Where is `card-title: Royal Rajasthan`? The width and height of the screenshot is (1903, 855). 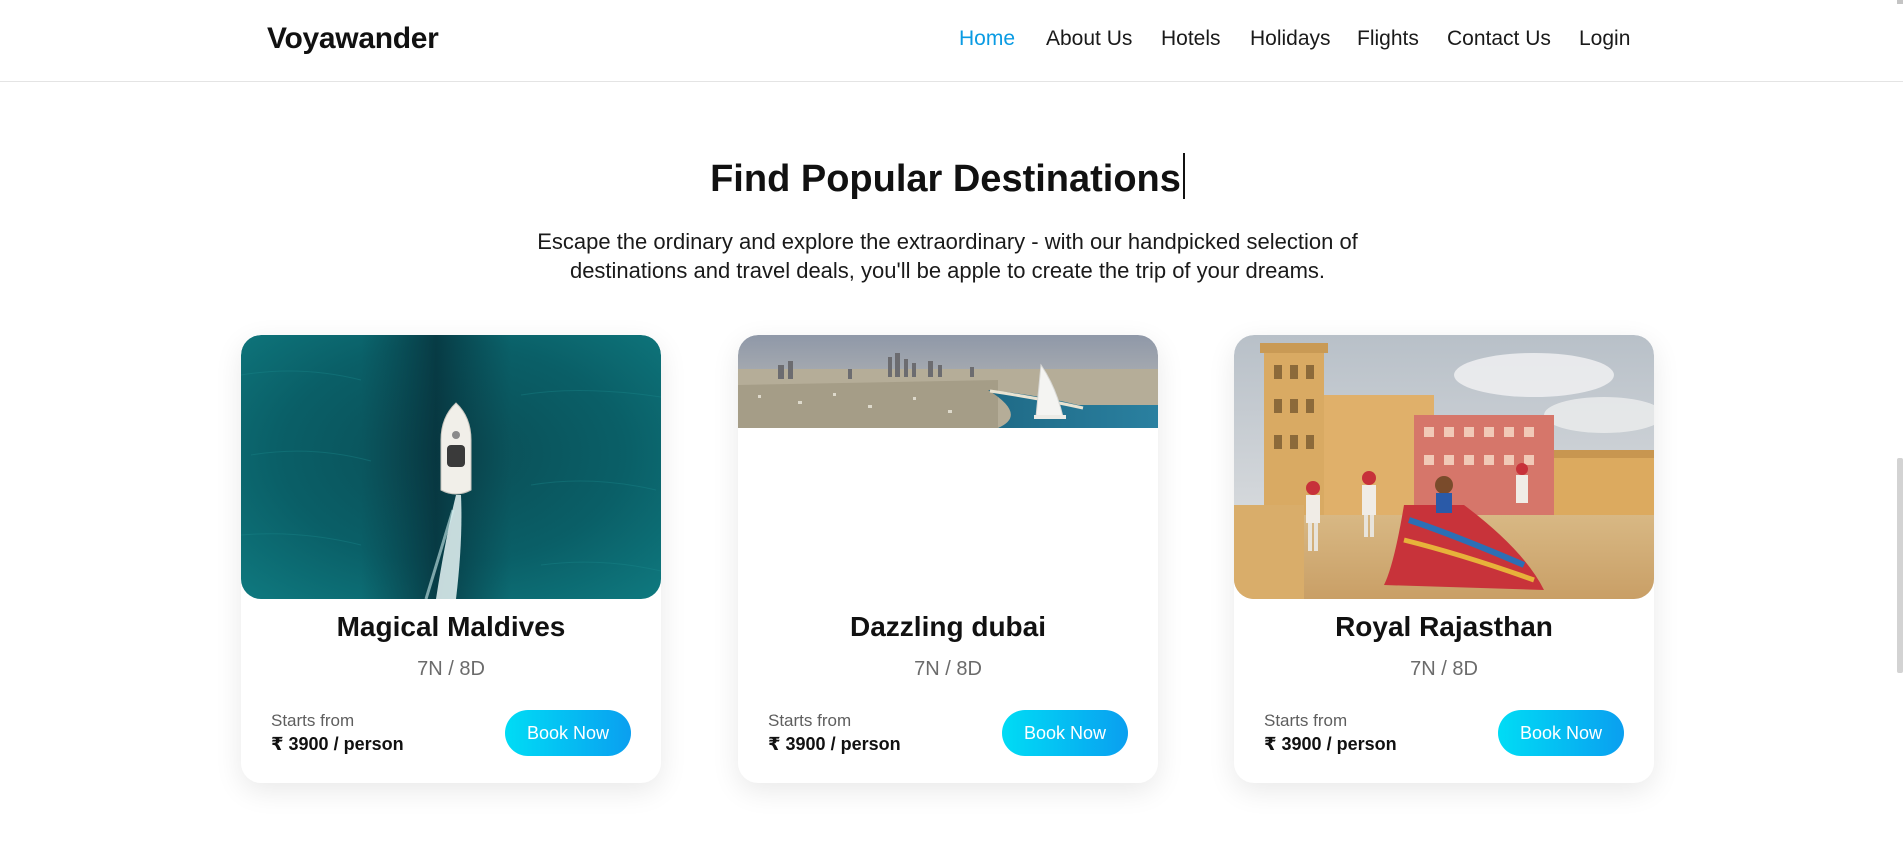
card-title: Royal Rajasthan is located at coordinates (1444, 626).